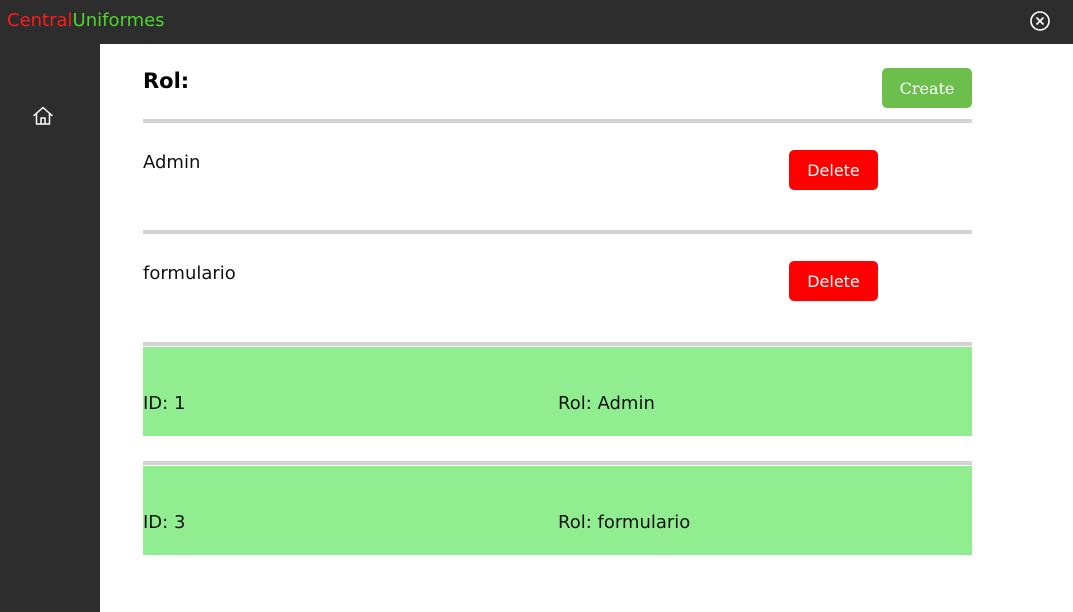 Image resolution: width=1073 pixels, height=612 pixels. I want to click on close-icon, so click(1040, 21).